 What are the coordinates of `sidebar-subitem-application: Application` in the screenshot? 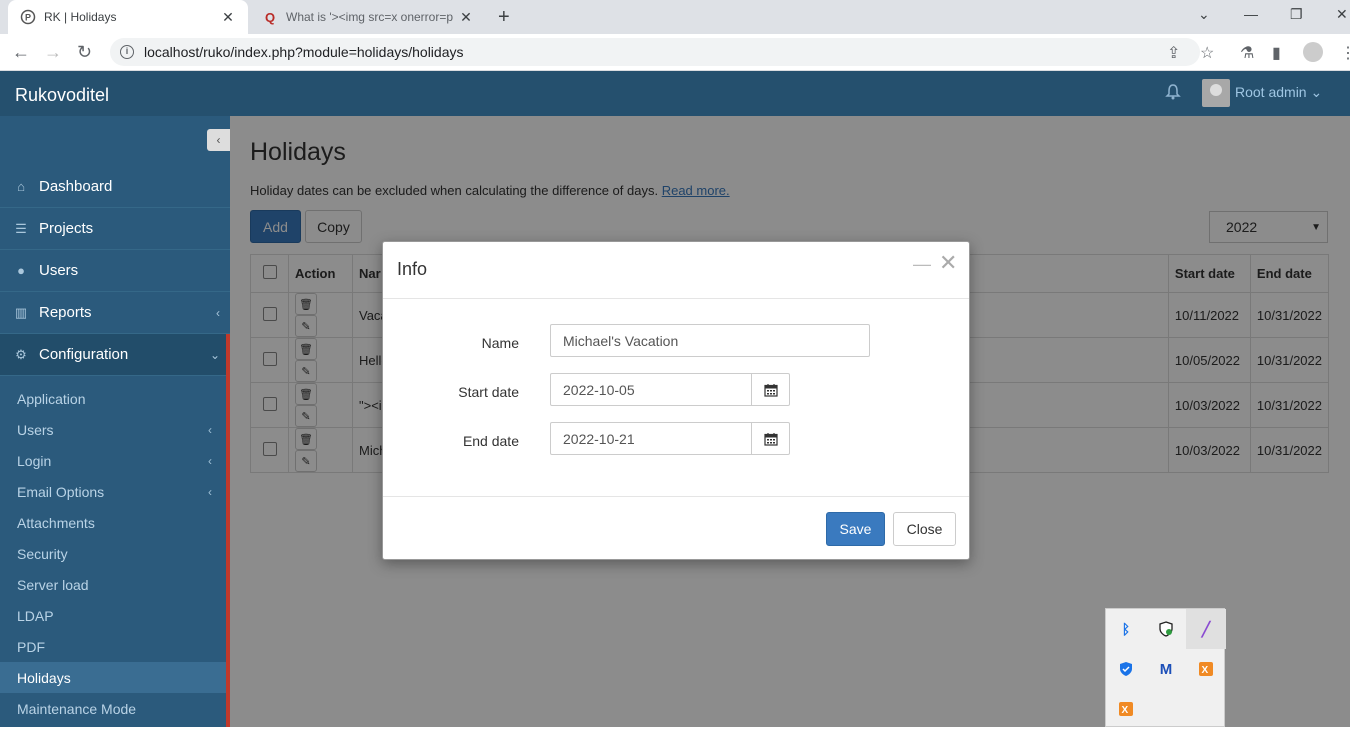 It's located at (113, 398).